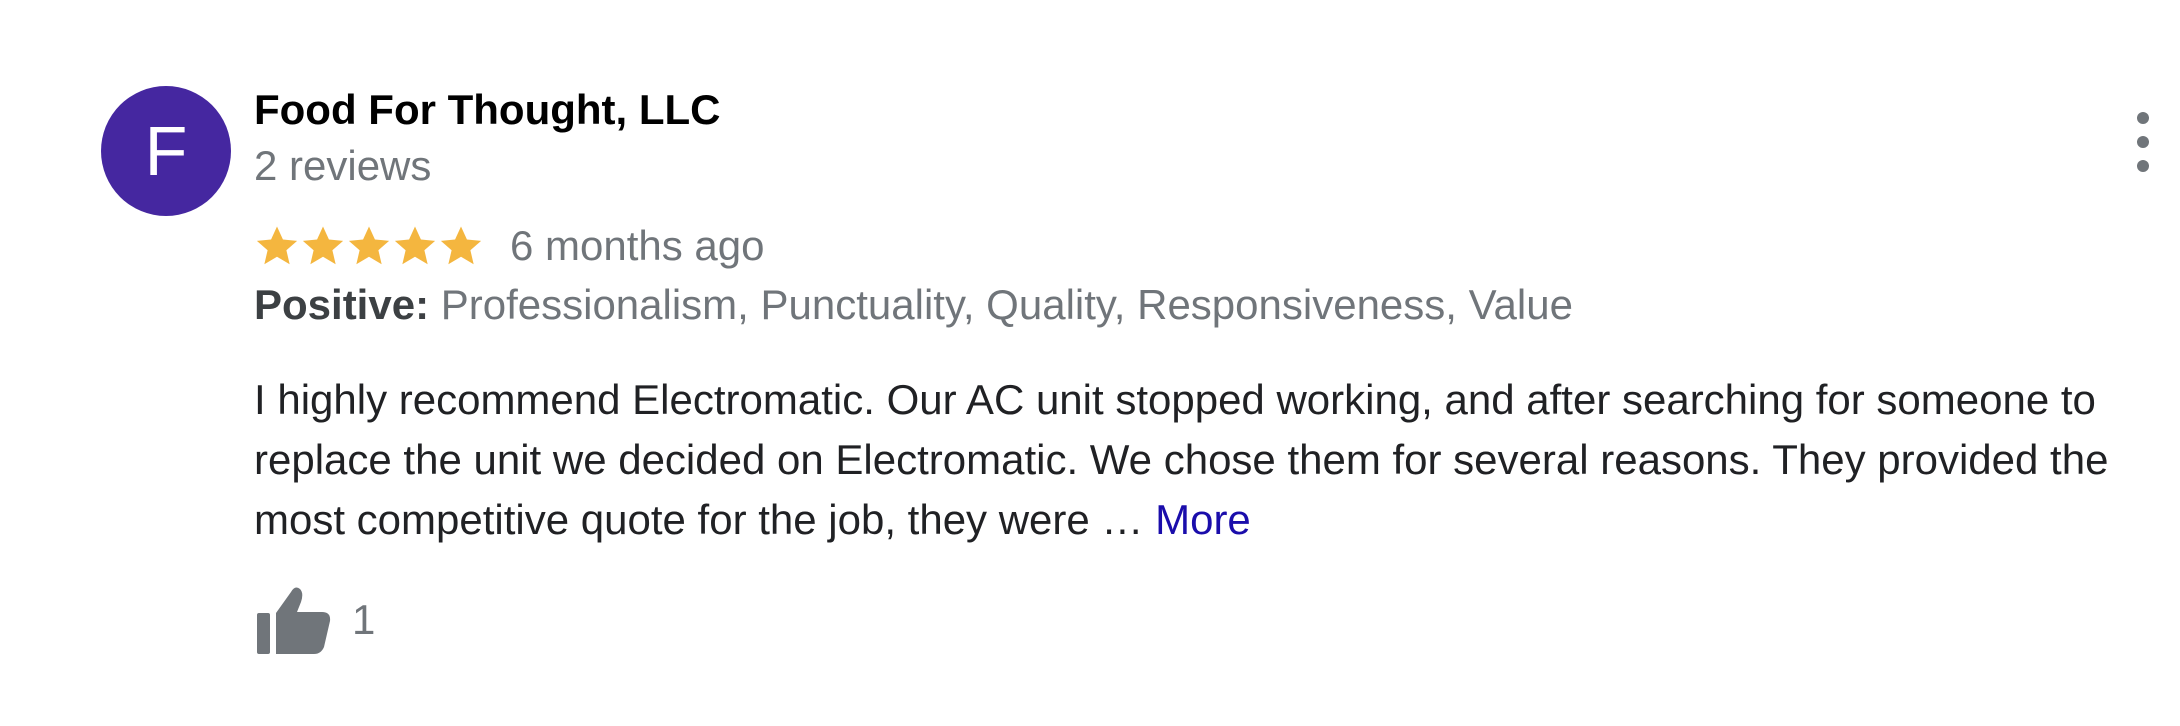 This screenshot has width=2180, height=726. What do you see at coordinates (487, 110) in the screenshot?
I see `author-name: Food For Thought, LLC` at bounding box center [487, 110].